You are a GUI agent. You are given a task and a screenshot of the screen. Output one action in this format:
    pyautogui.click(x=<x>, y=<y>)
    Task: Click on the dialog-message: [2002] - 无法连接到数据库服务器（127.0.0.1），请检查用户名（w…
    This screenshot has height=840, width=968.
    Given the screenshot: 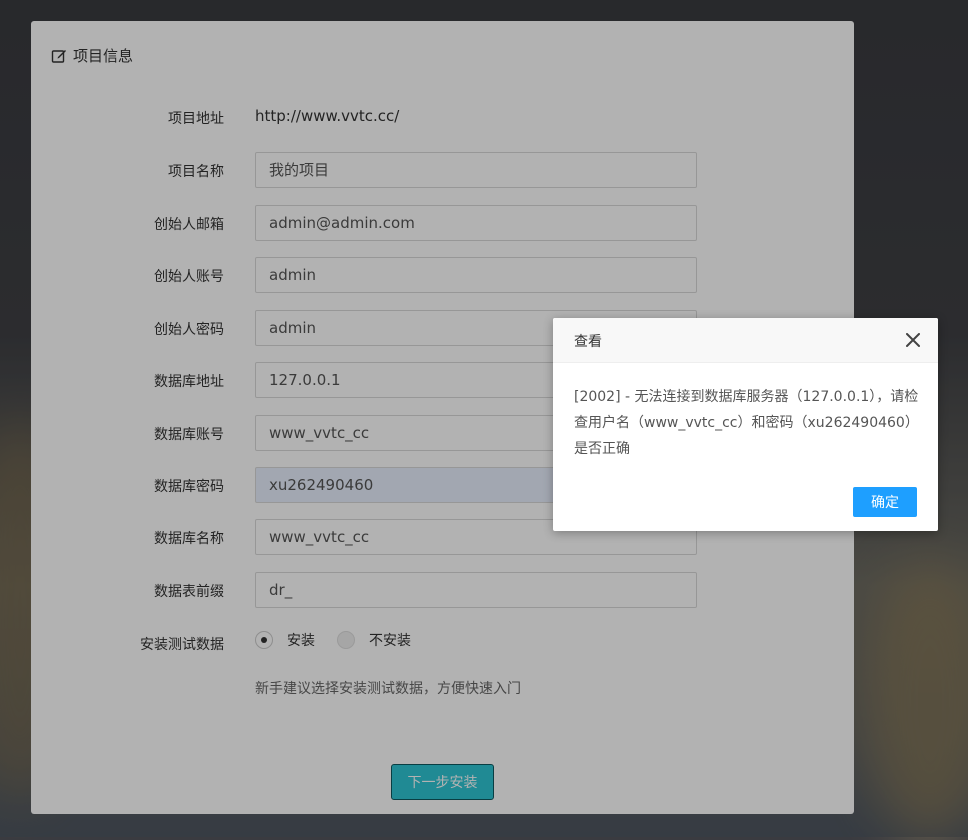 What is the action you would take?
    pyautogui.click(x=746, y=423)
    